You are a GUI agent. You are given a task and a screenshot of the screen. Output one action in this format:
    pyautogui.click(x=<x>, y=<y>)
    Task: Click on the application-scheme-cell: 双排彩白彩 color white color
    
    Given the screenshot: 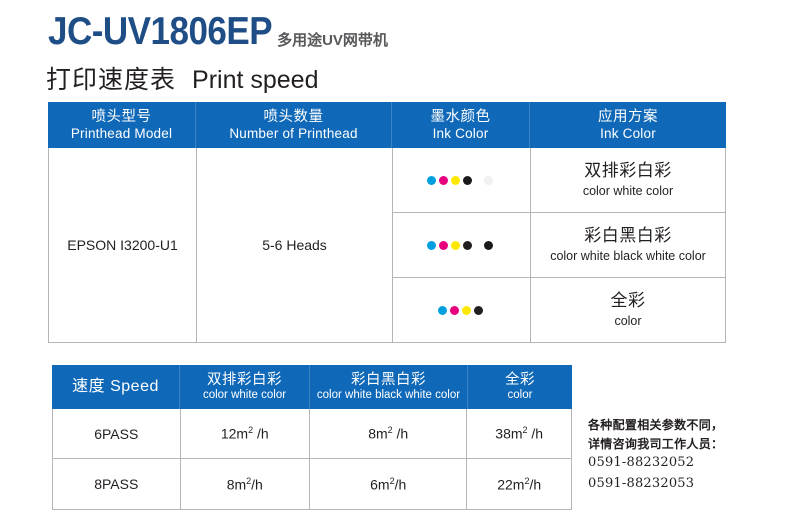 What is the action you would take?
    pyautogui.click(x=628, y=180)
    